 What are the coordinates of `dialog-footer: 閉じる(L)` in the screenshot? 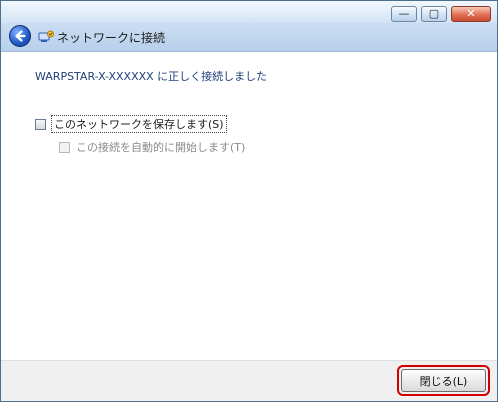 It's located at (249, 380).